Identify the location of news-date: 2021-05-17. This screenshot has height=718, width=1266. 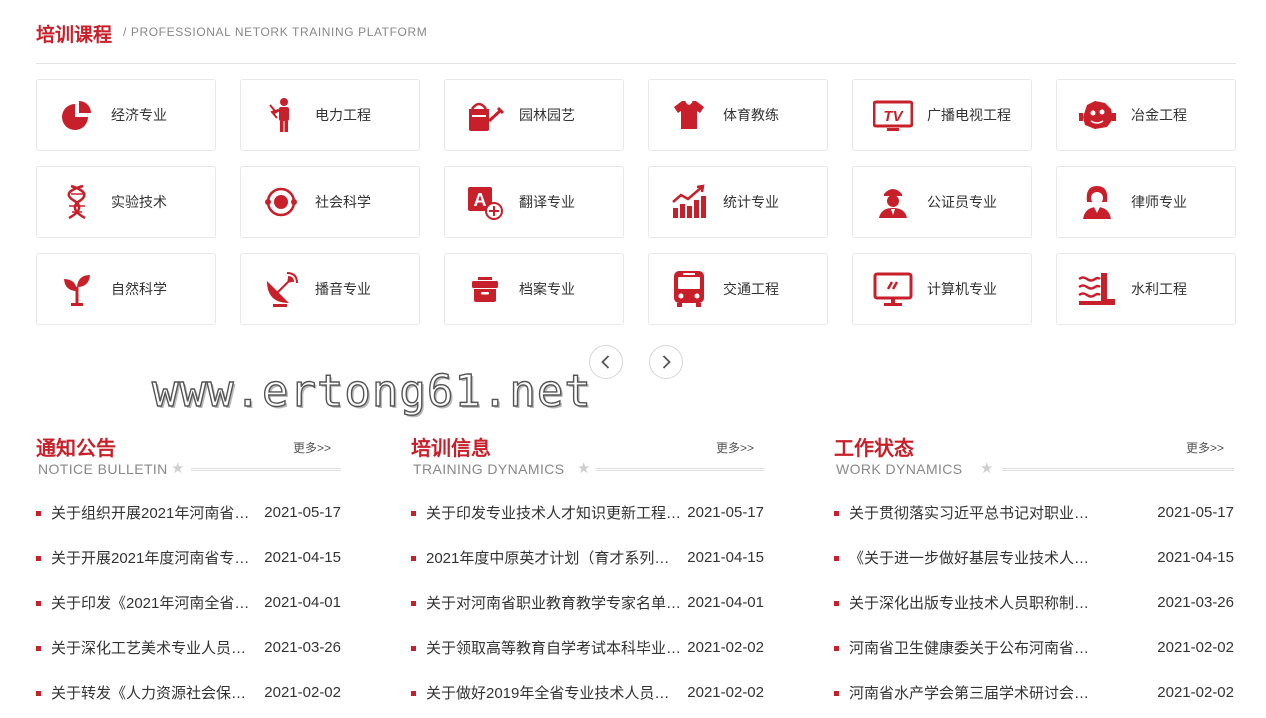
(725, 512).